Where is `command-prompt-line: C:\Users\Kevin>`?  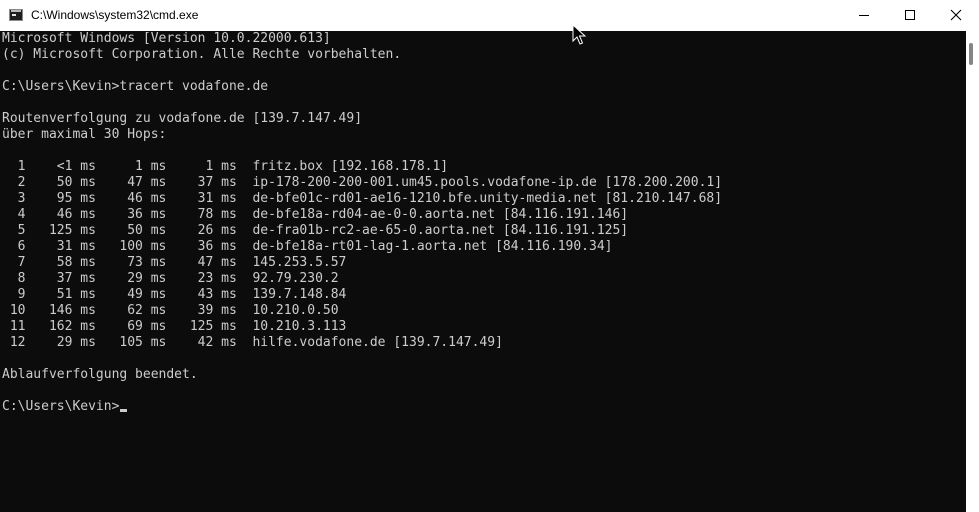
command-prompt-line: C:\Users\Kevin> is located at coordinates (65, 407).